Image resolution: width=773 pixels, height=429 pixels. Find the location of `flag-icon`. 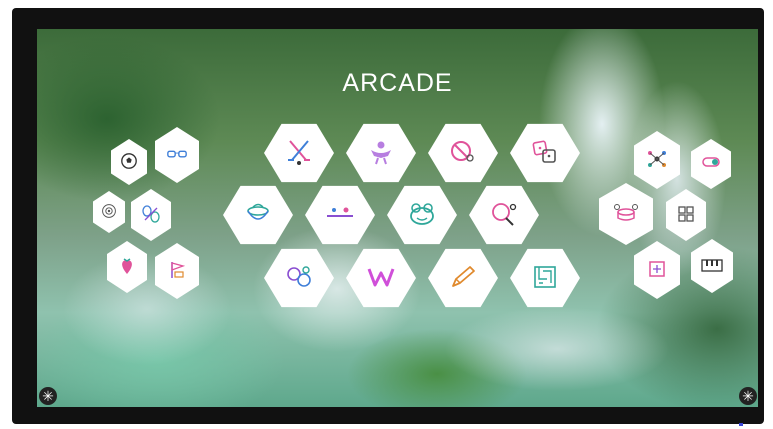

flag-icon is located at coordinates (178, 270).